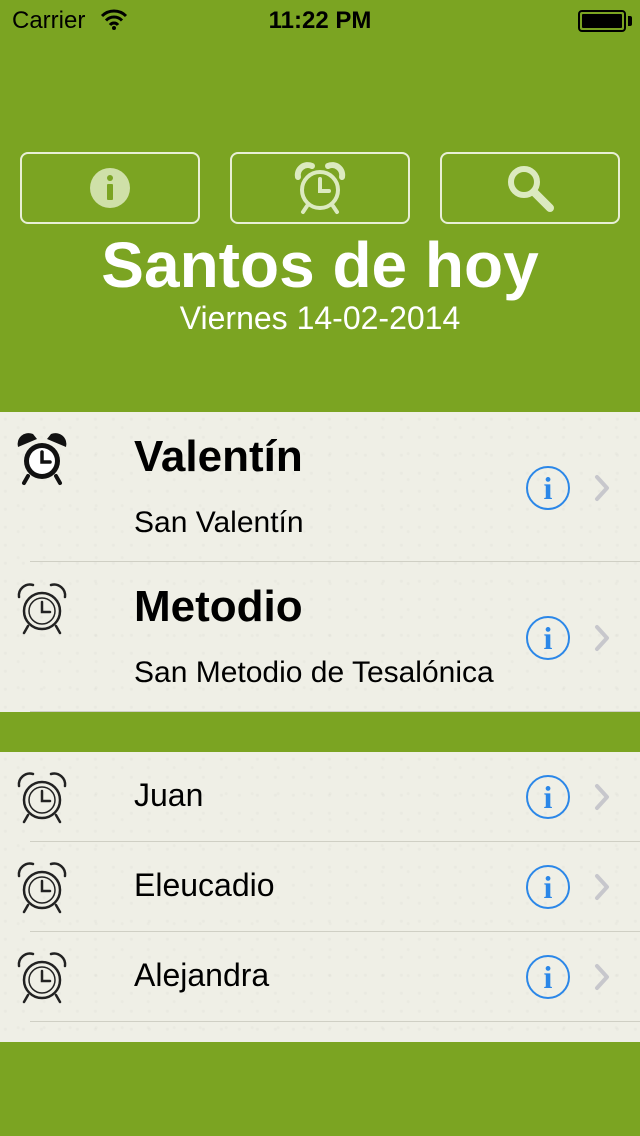 The height and width of the screenshot is (1136, 640). What do you see at coordinates (202, 975) in the screenshot?
I see `saint-name: Alejandra` at bounding box center [202, 975].